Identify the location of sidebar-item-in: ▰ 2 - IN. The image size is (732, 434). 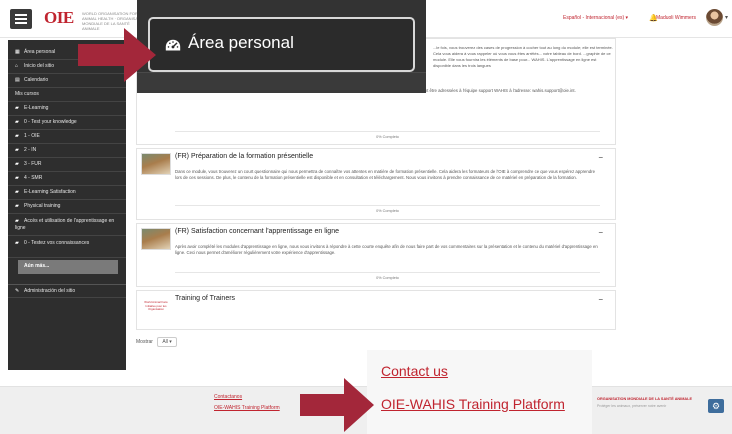
(67, 151).